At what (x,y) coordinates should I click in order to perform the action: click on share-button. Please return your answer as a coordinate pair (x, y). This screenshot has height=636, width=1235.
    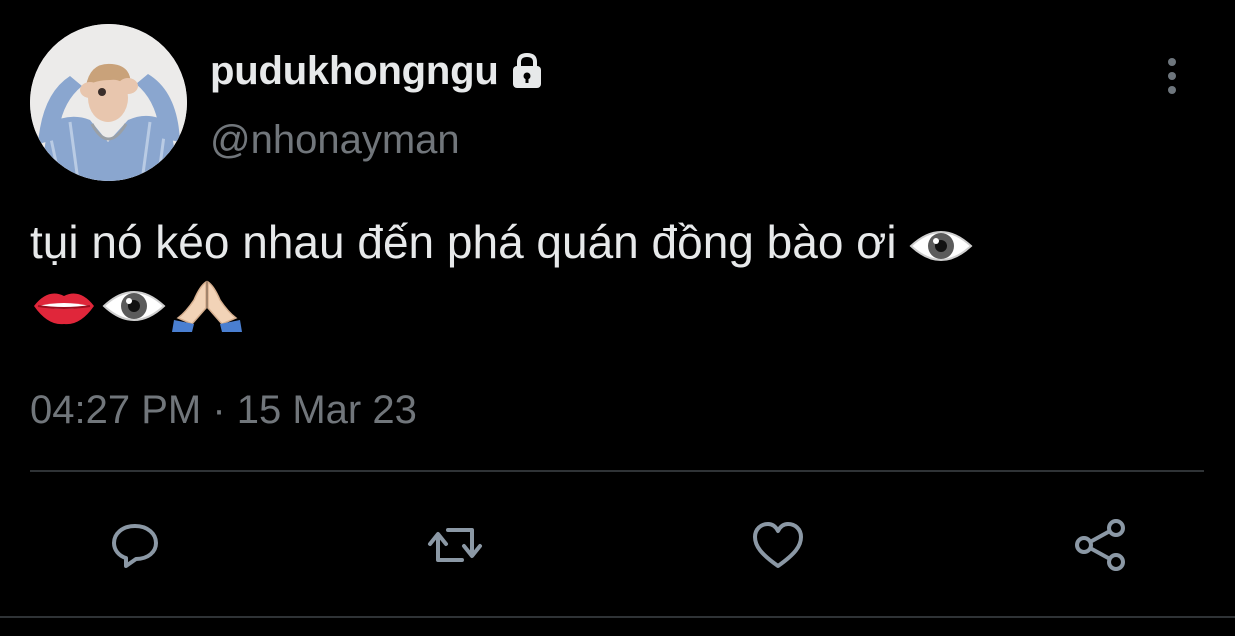
    Looking at the image, I should click on (1101, 545).